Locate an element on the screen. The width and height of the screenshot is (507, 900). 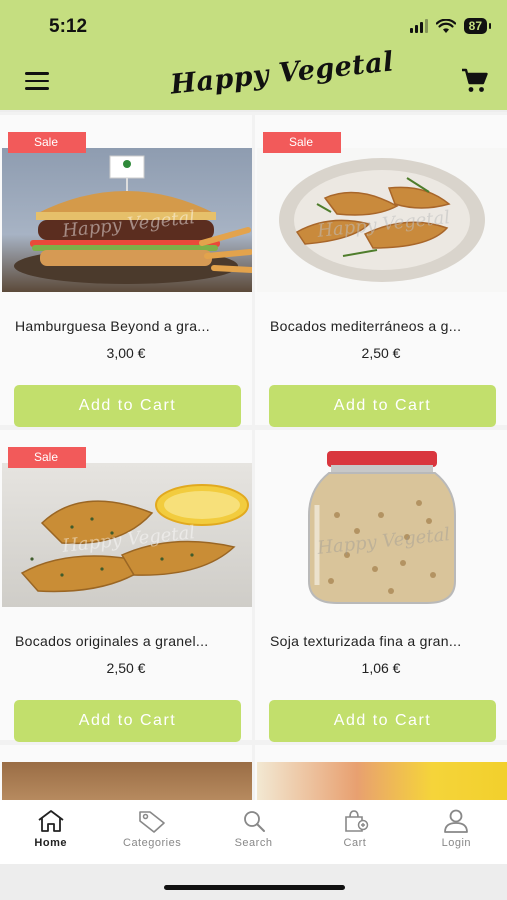
app-header: 5:12 87 Happy Vegetal is located at coordinates (253, 55).